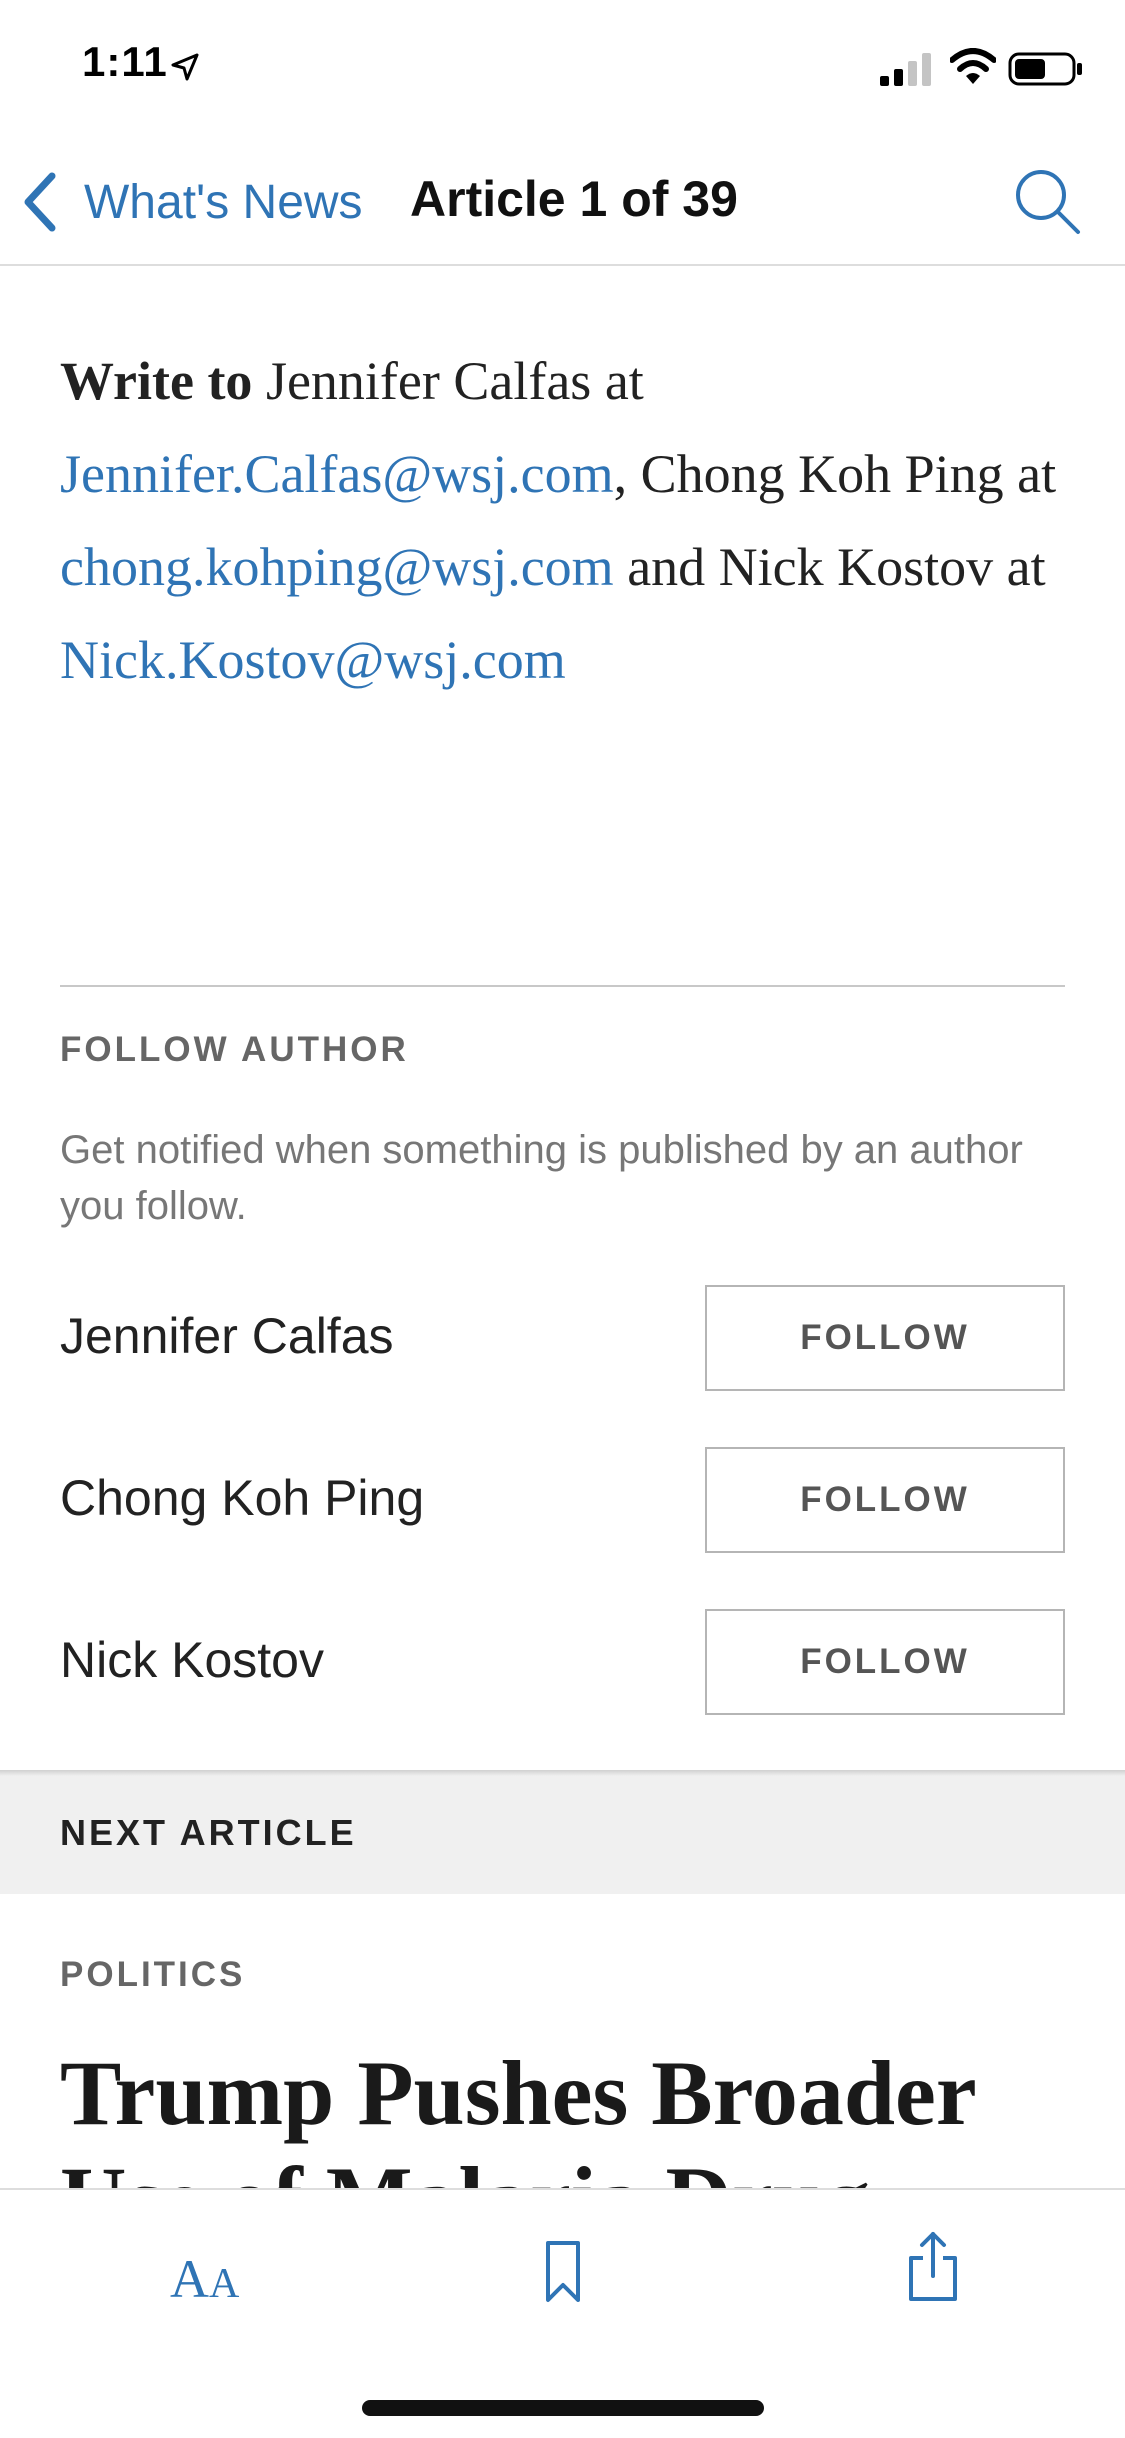  What do you see at coordinates (822, 474) in the screenshot?
I see `author-name-2: Chong Koh Ping` at bounding box center [822, 474].